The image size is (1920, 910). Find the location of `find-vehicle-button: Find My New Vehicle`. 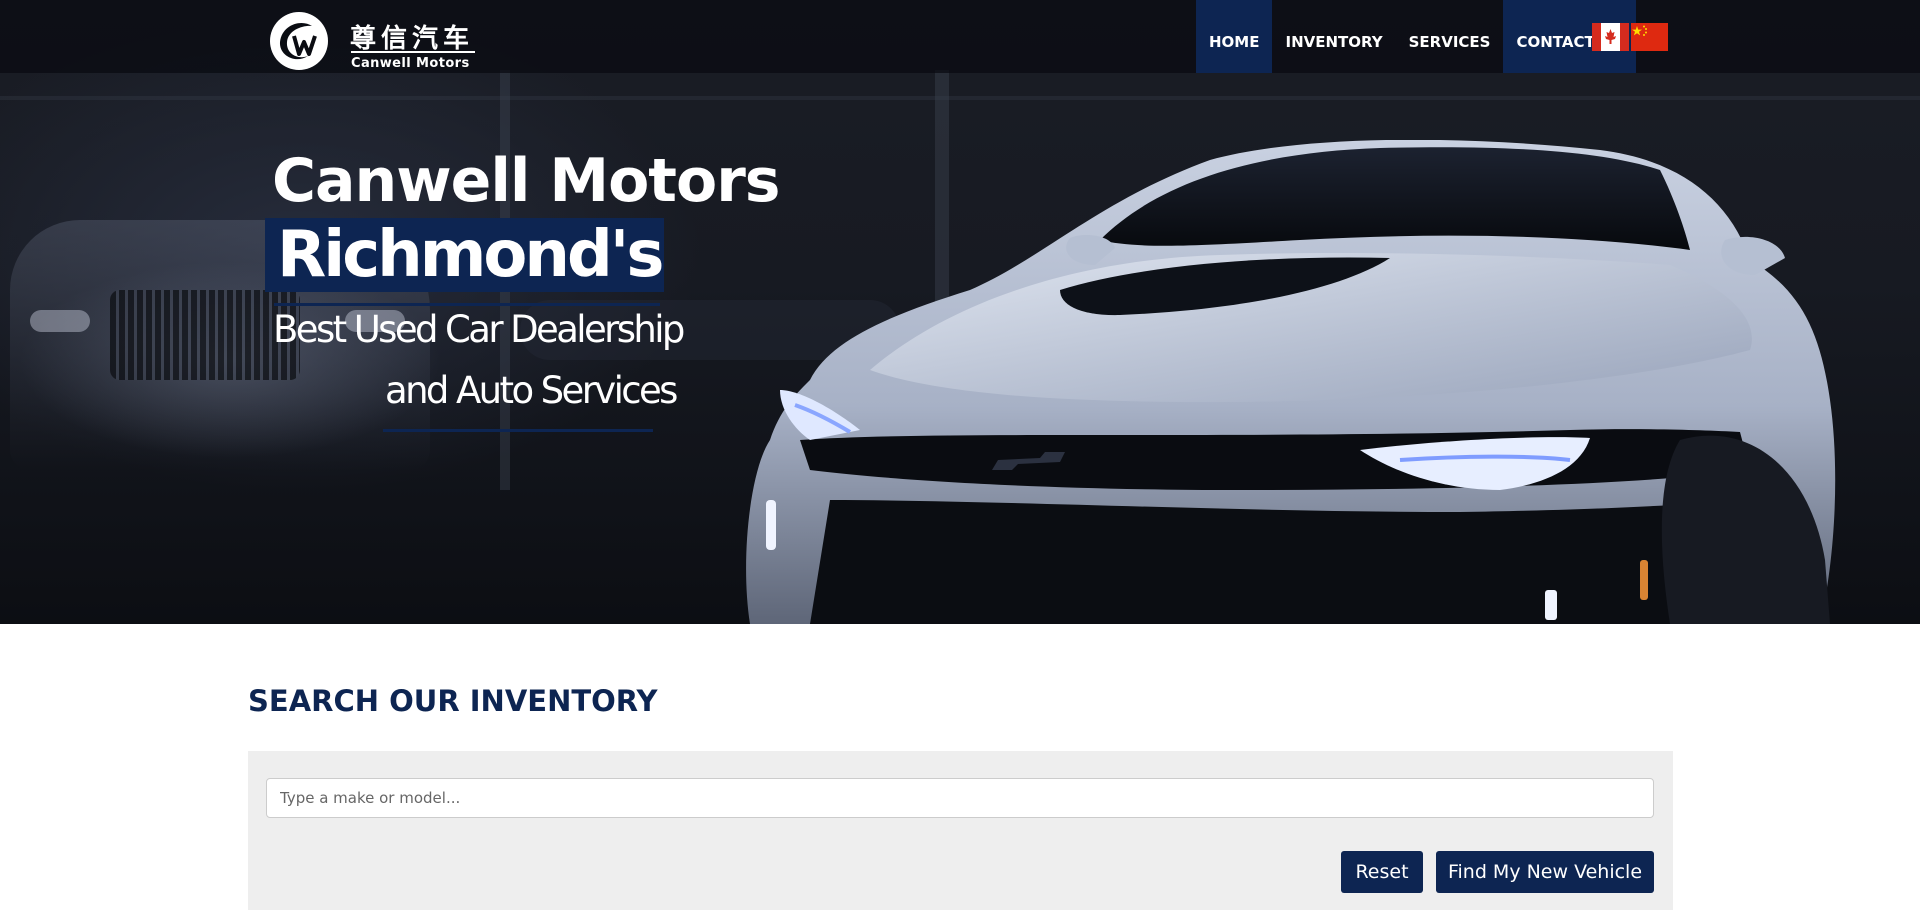

find-vehicle-button: Find My New Vehicle is located at coordinates (1545, 872).